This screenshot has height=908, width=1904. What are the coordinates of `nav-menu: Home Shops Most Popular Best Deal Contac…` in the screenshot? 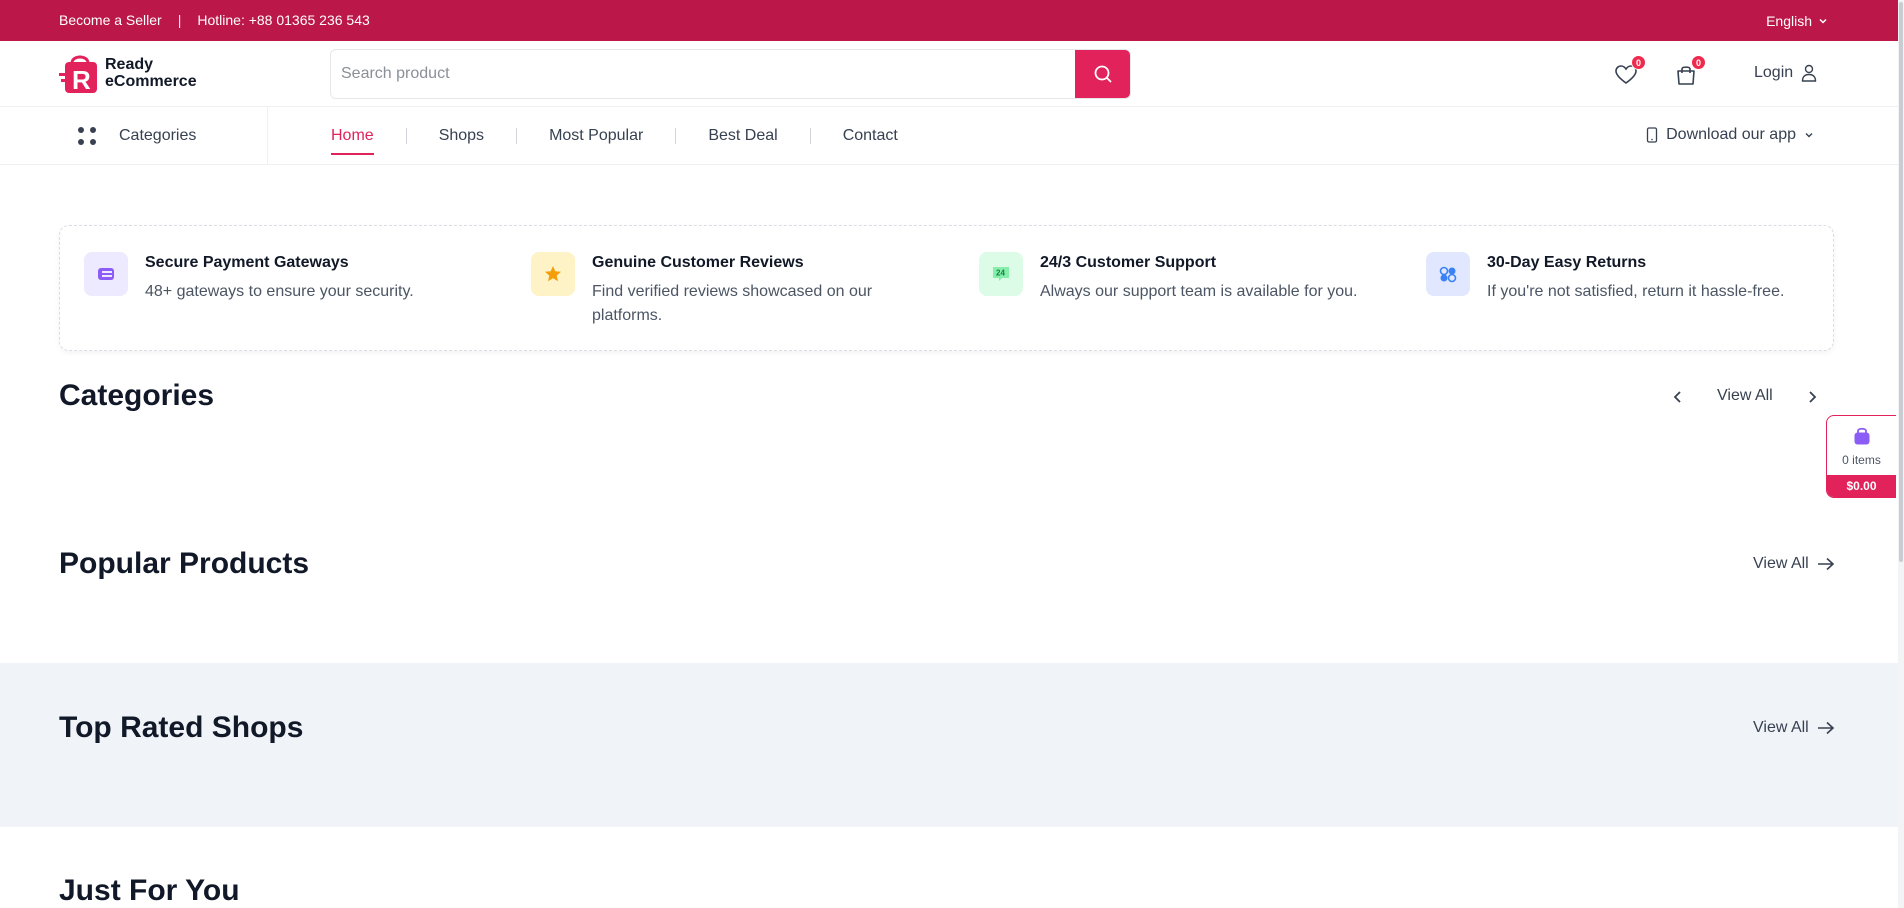 It's located at (614, 135).